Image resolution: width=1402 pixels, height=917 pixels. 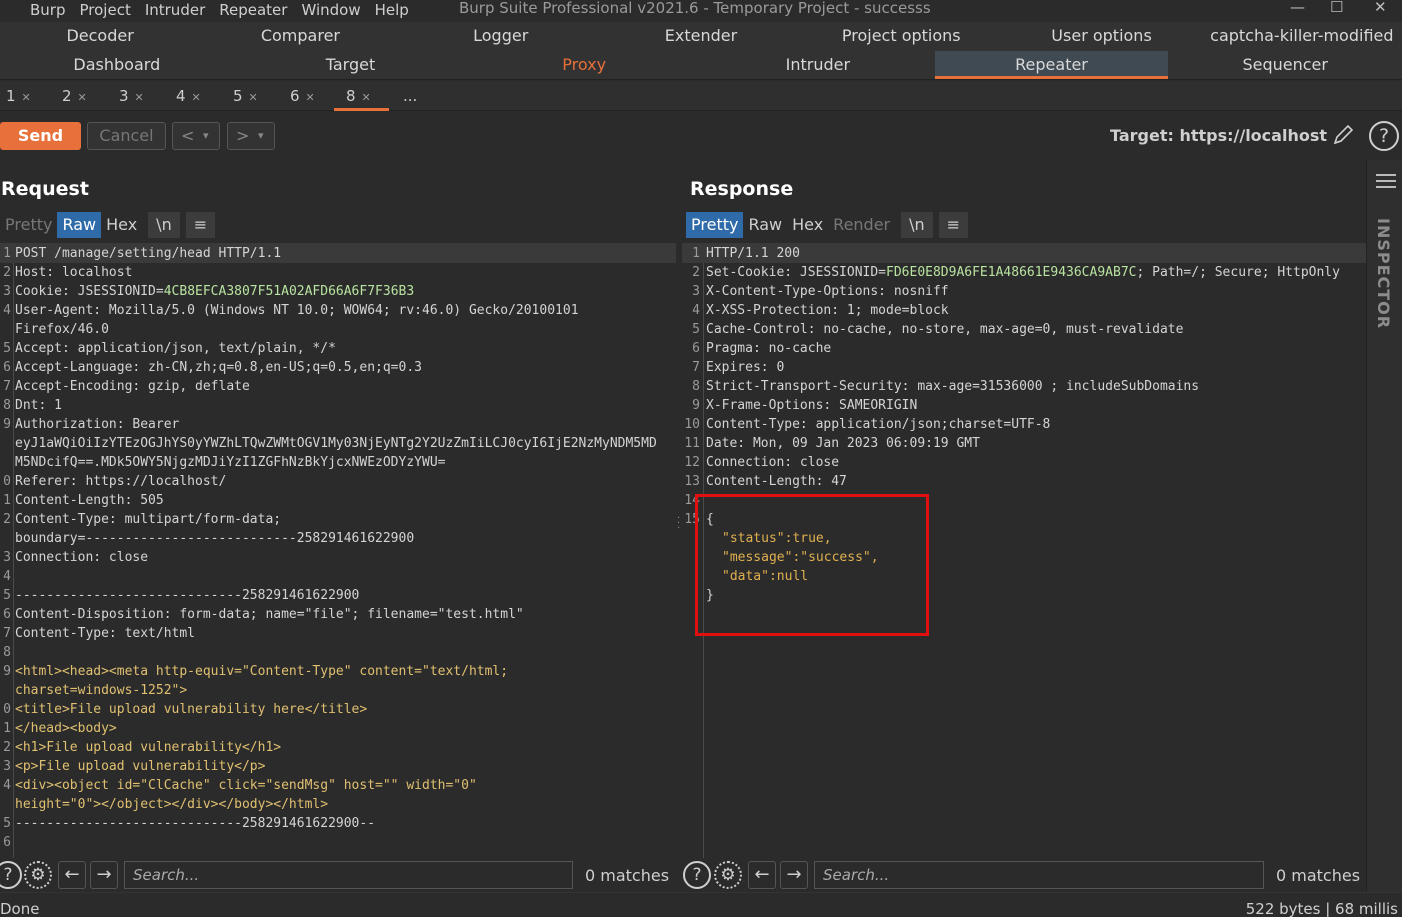 What do you see at coordinates (38, 405) in the screenshot?
I see `line-text: Dnt: 1` at bounding box center [38, 405].